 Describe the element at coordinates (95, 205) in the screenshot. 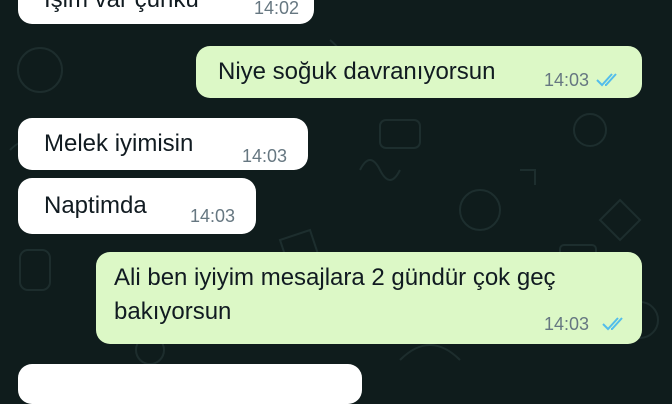

I see `message-text: Naptimda` at that location.